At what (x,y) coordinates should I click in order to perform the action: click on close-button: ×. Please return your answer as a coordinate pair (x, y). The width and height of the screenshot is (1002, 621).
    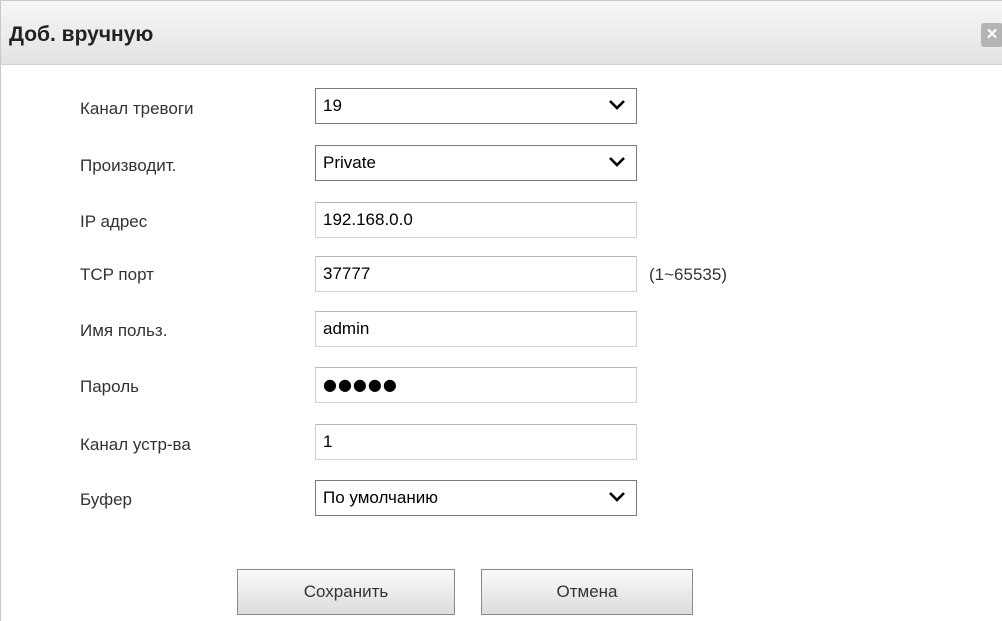
    Looking at the image, I should click on (991, 35).